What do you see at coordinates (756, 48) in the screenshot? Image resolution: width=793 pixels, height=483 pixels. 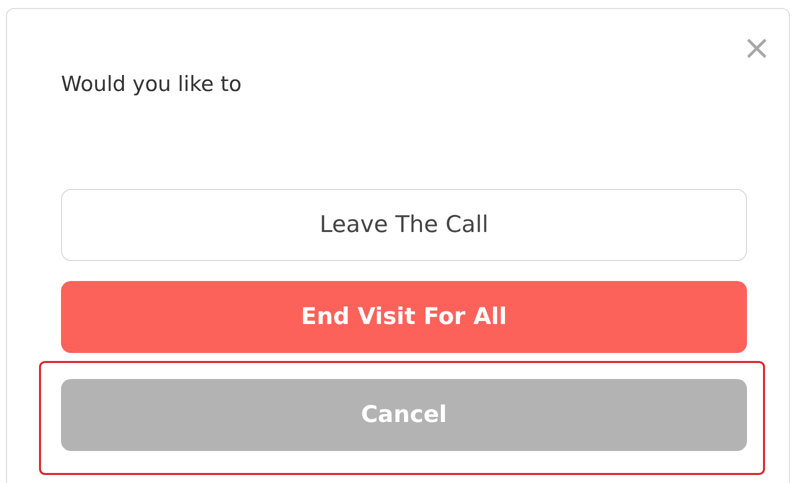 I see `close-button: ×` at bounding box center [756, 48].